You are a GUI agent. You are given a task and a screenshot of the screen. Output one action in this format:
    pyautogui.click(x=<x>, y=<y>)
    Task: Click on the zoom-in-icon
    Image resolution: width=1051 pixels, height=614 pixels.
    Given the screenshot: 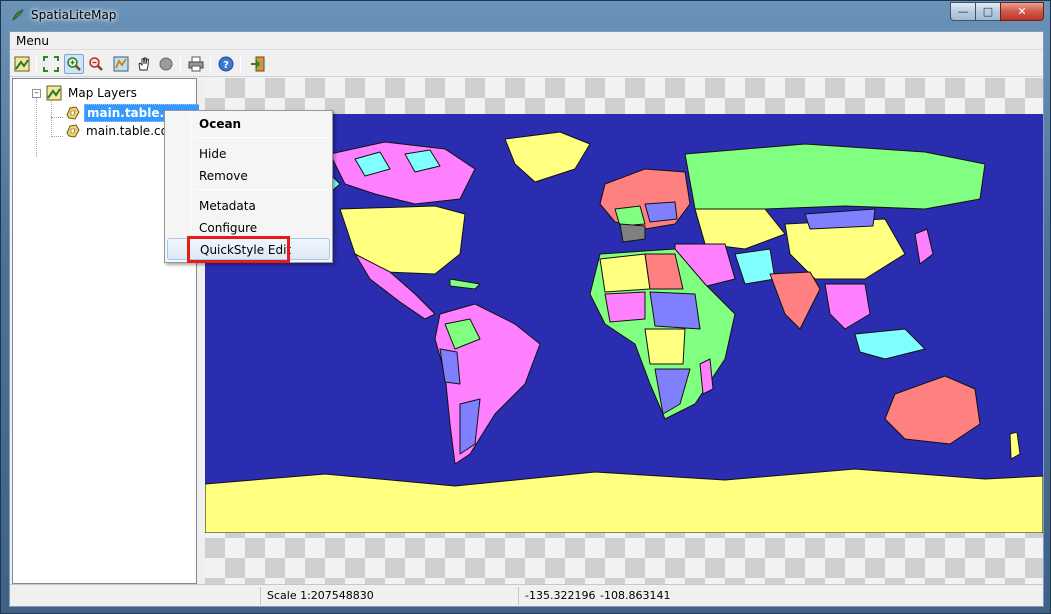 What is the action you would take?
    pyautogui.click(x=74, y=64)
    